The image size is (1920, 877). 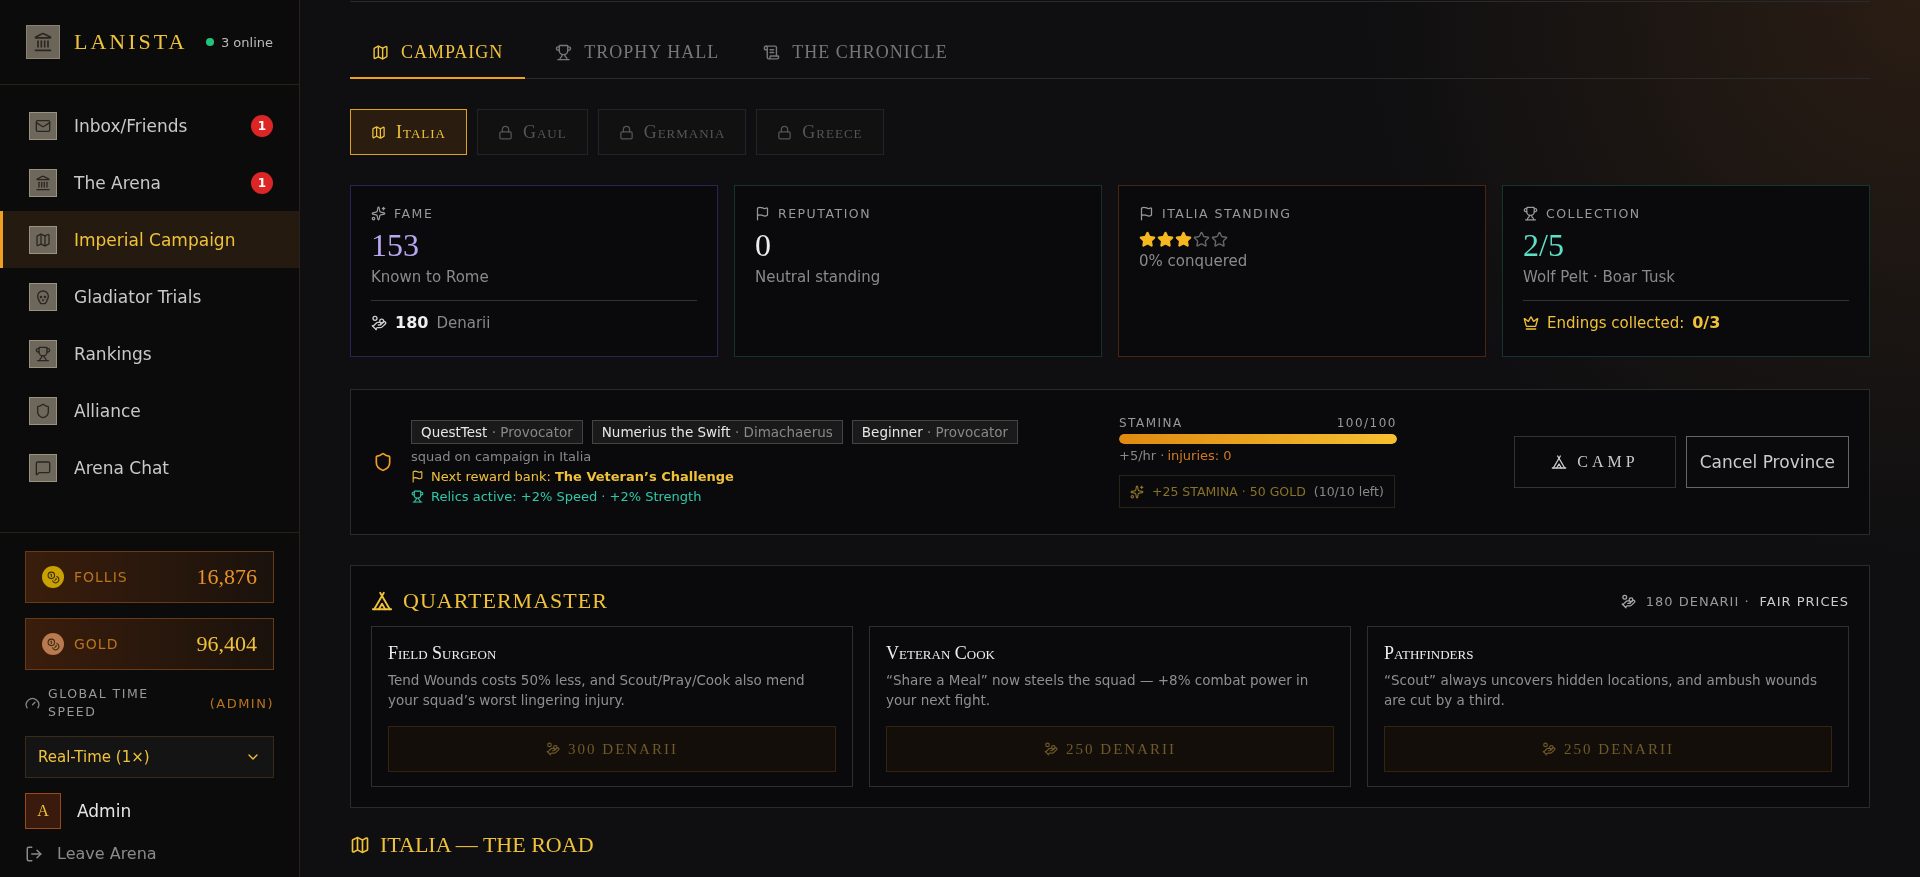 I want to click on user-avatar: A, so click(x=43, y=811).